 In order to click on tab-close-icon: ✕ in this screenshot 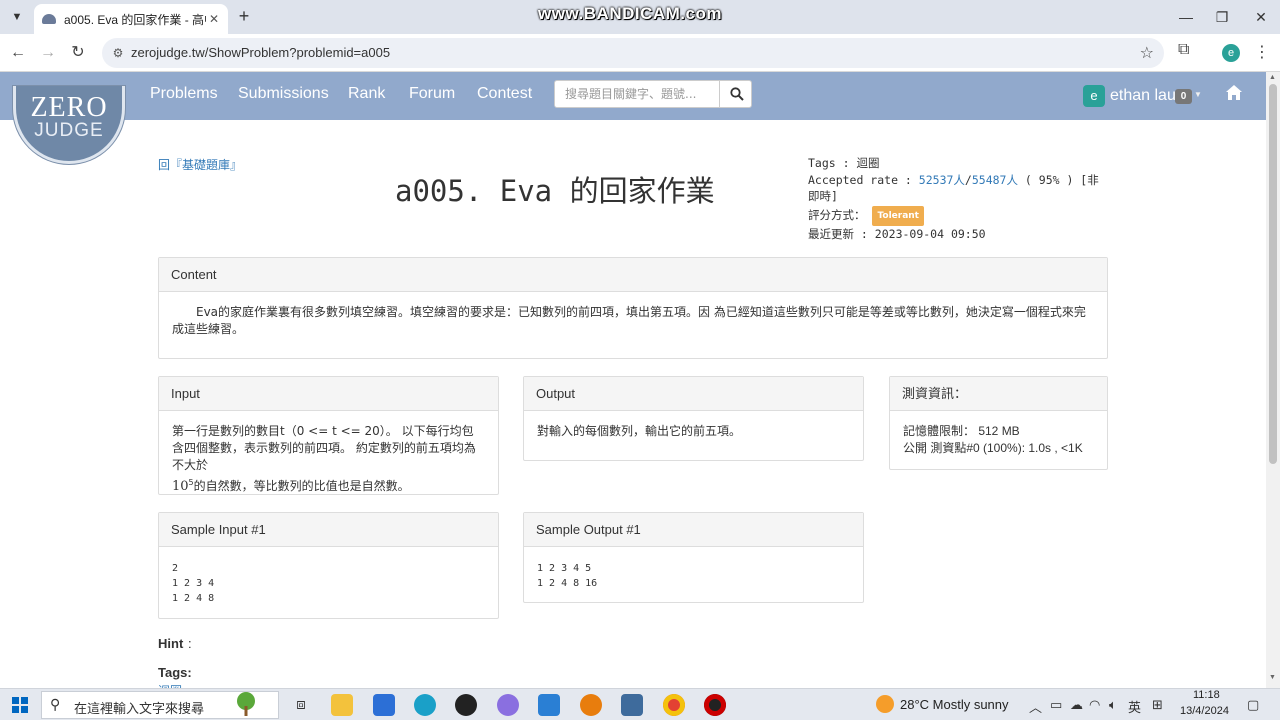, I will do `click(214, 19)`.